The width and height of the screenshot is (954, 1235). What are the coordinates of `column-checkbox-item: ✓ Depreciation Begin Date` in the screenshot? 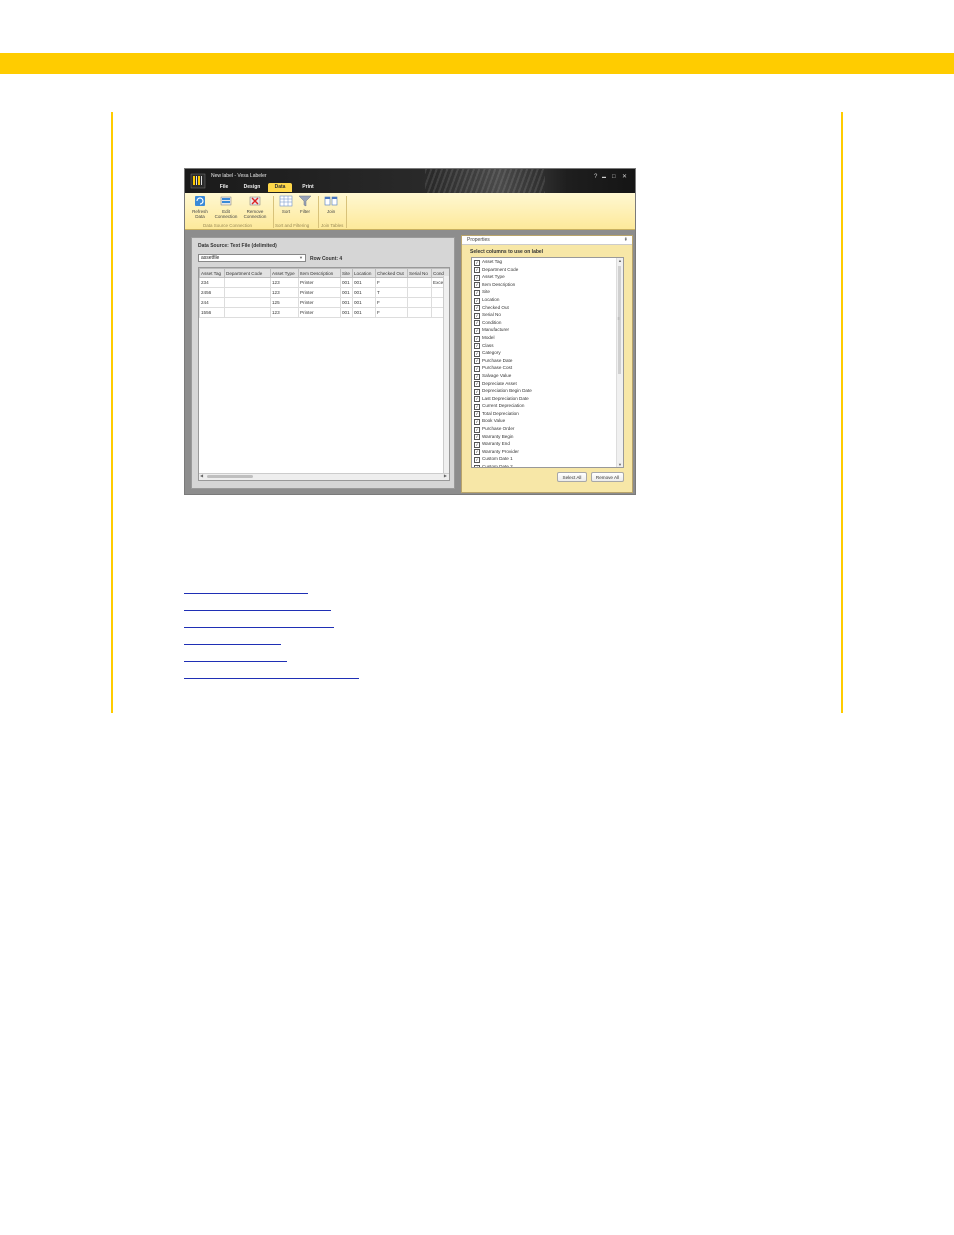 It's located at (547, 391).